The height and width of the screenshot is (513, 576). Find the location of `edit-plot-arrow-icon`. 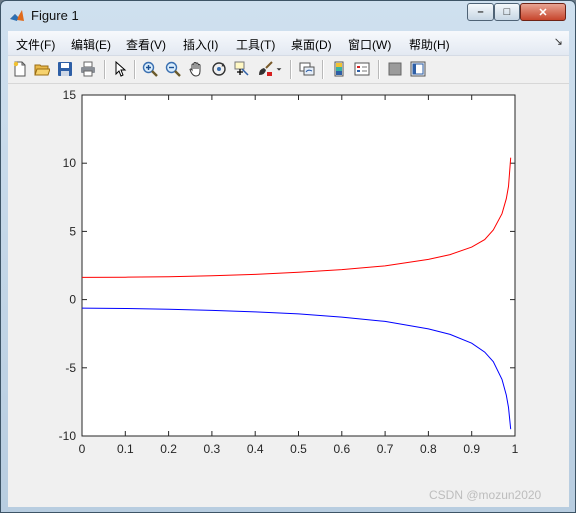

edit-plot-arrow-icon is located at coordinates (120, 69).